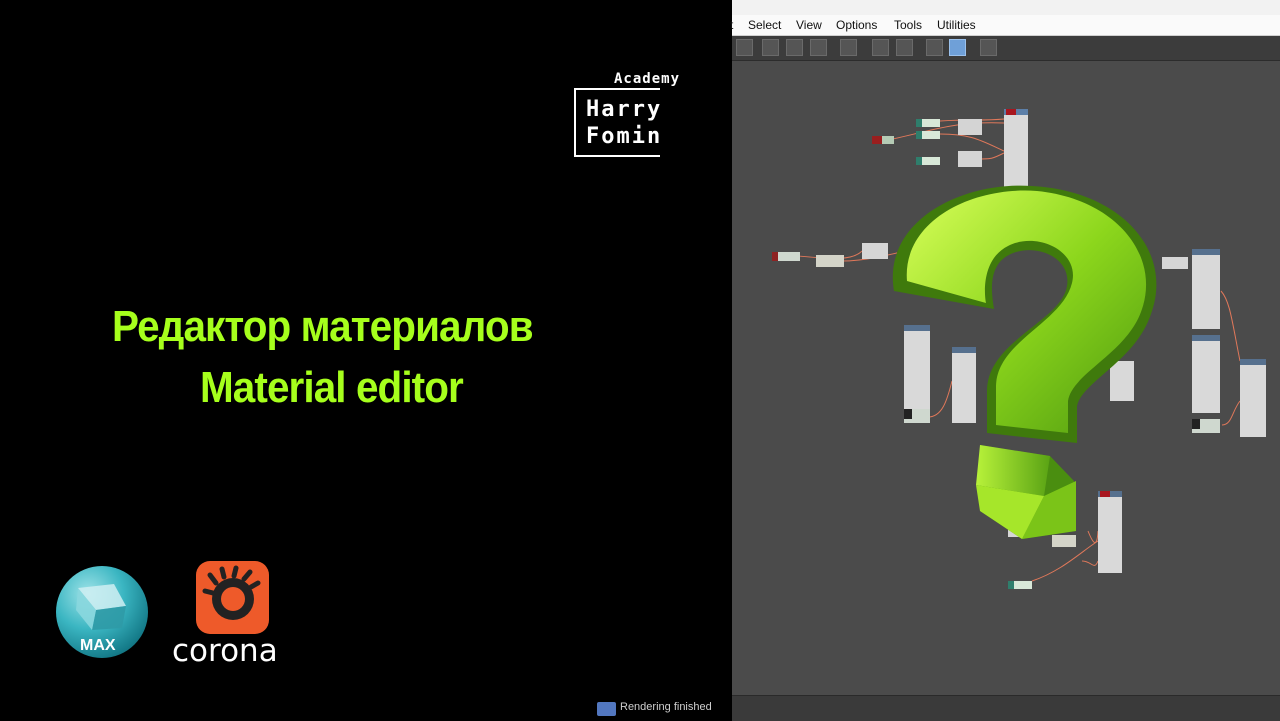  I want to click on menu-bar: t Select View Options Tools Utilities, so click(1005, 25).